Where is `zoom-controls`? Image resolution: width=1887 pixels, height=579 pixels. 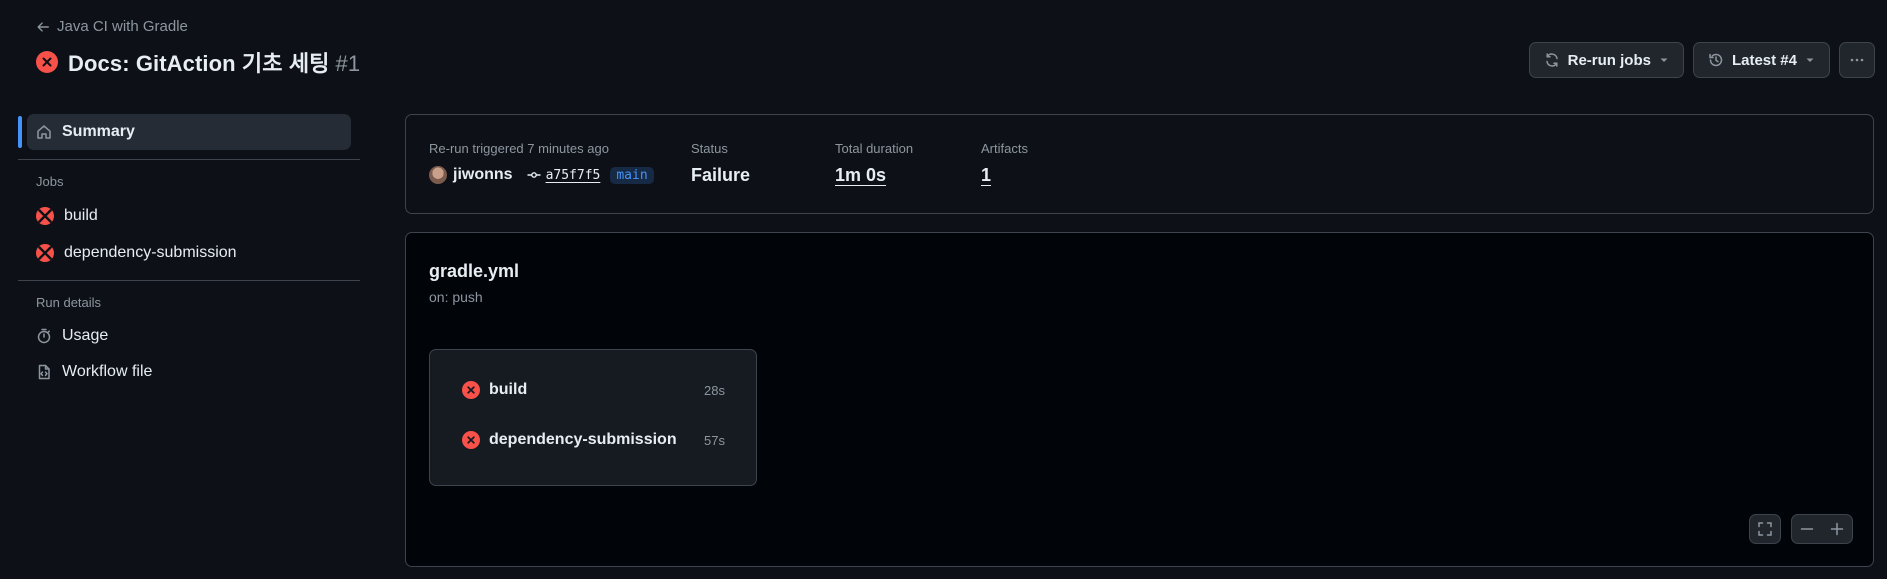 zoom-controls is located at coordinates (1822, 529).